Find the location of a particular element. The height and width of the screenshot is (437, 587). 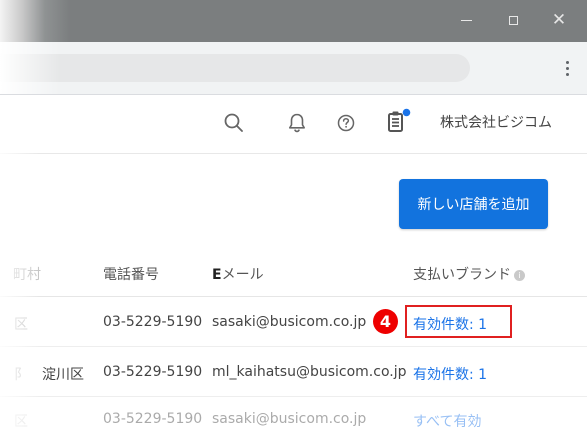

window-title-bar: ✕ is located at coordinates (293, 21).